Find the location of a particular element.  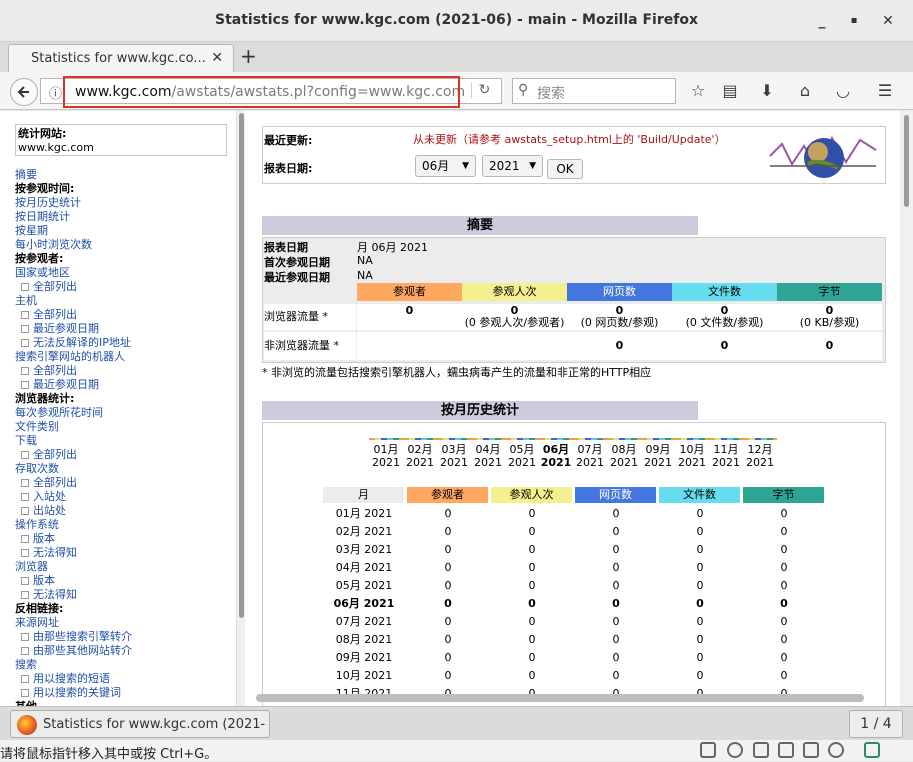

month-bar-graphic is located at coordinates (726, 439).